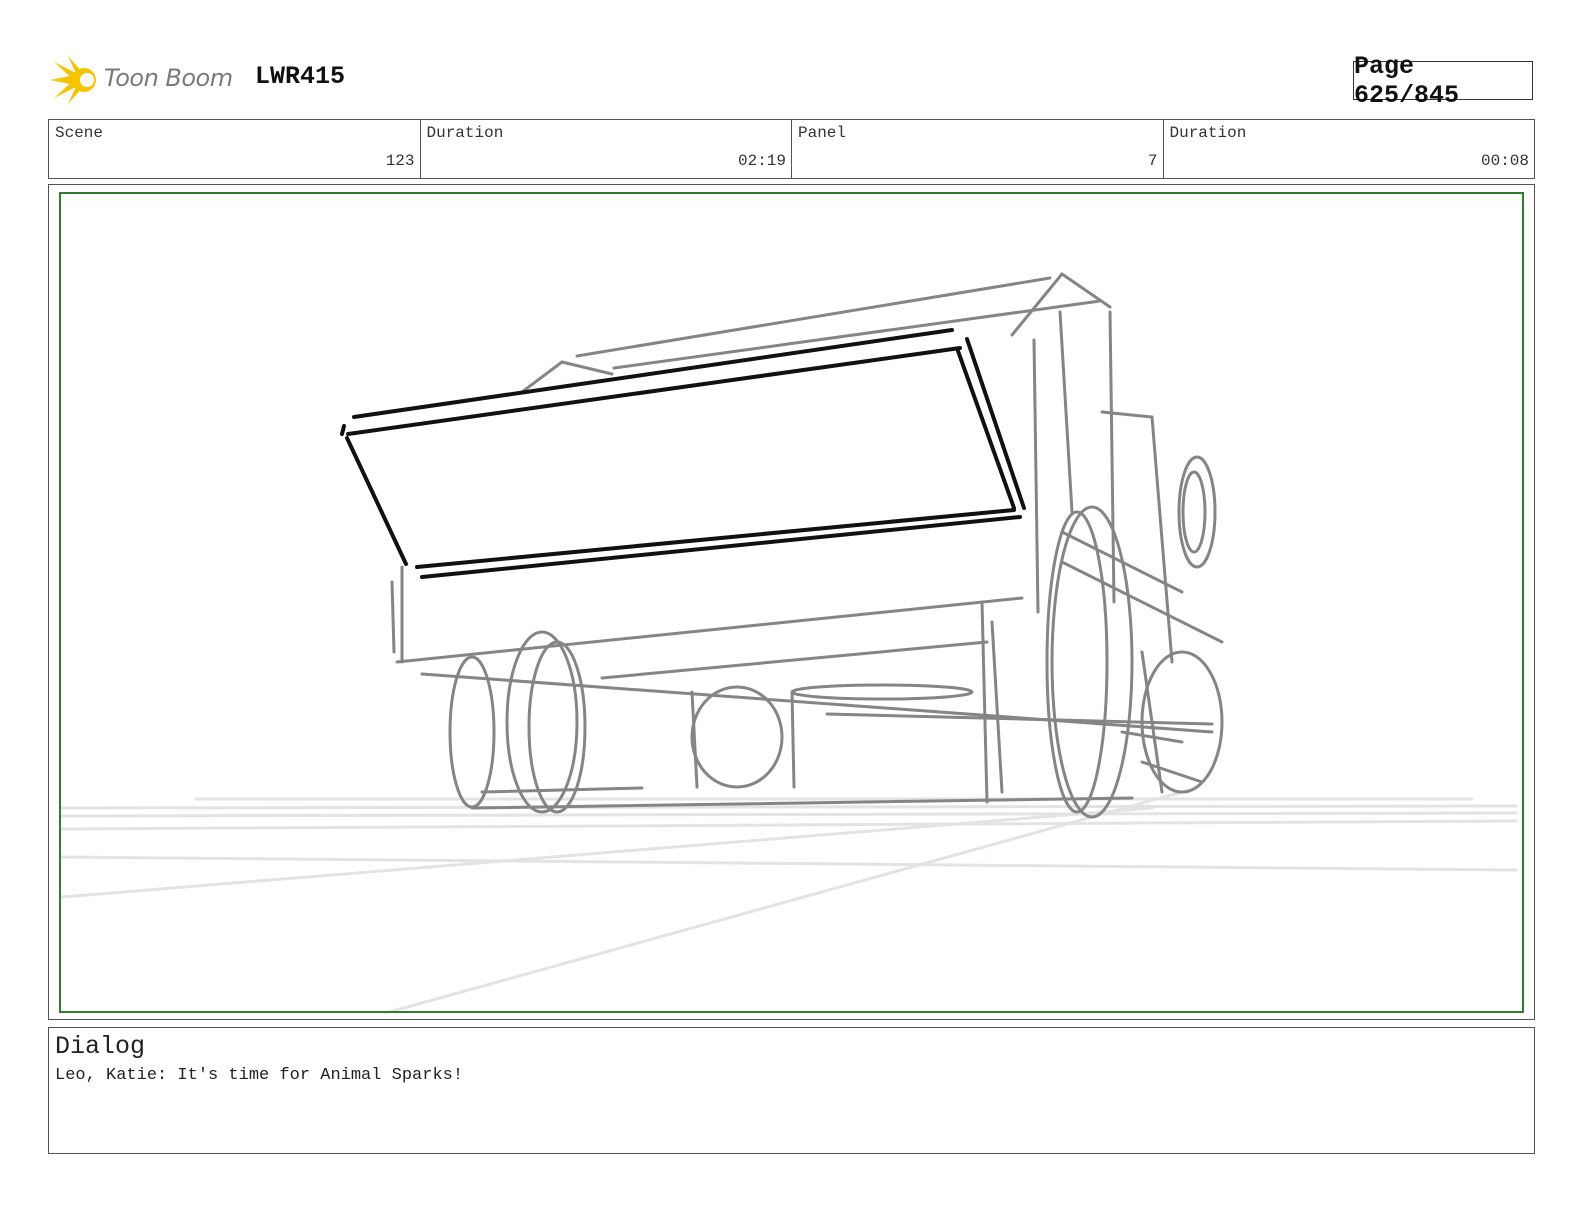 The height and width of the screenshot is (1224, 1584). Describe the element at coordinates (168, 78) in the screenshot. I see `logo-text: Toon Boom` at that location.